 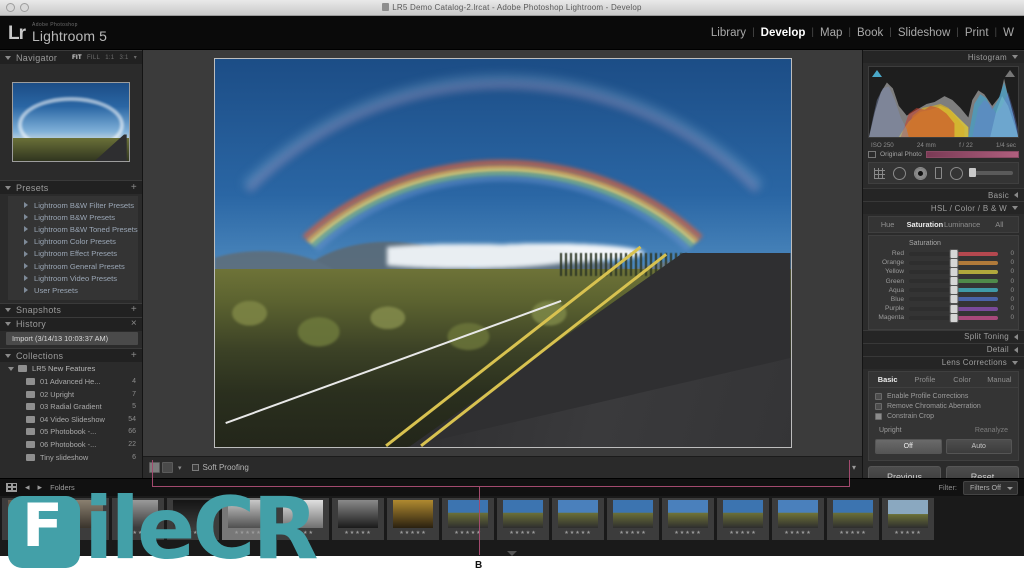 What do you see at coordinates (908, 446) in the screenshot?
I see `upright-off-button: Off` at bounding box center [908, 446].